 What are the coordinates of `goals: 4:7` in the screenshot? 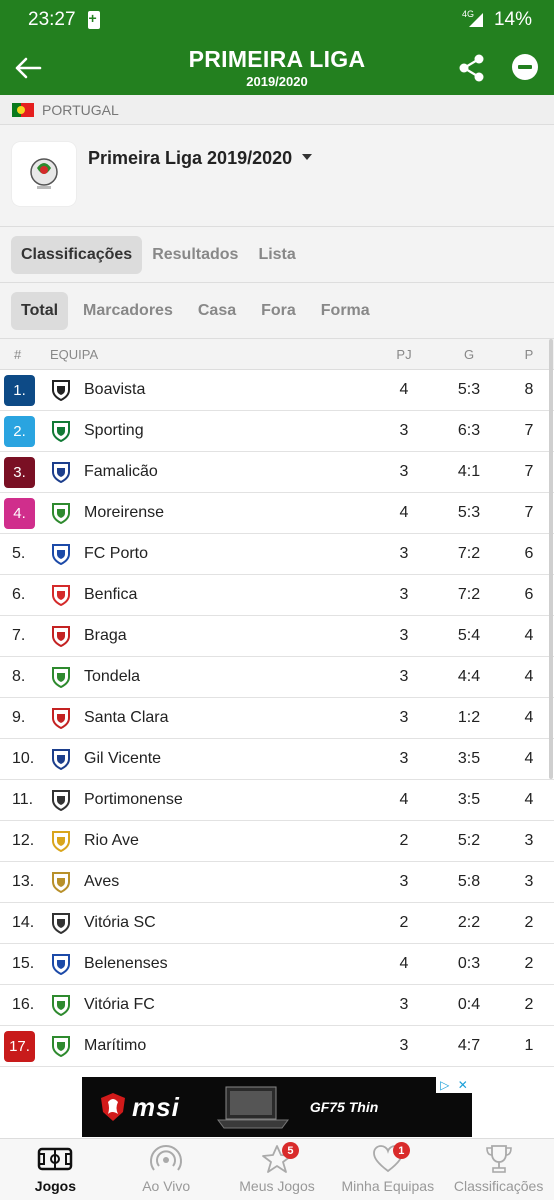 It's located at (469, 1045).